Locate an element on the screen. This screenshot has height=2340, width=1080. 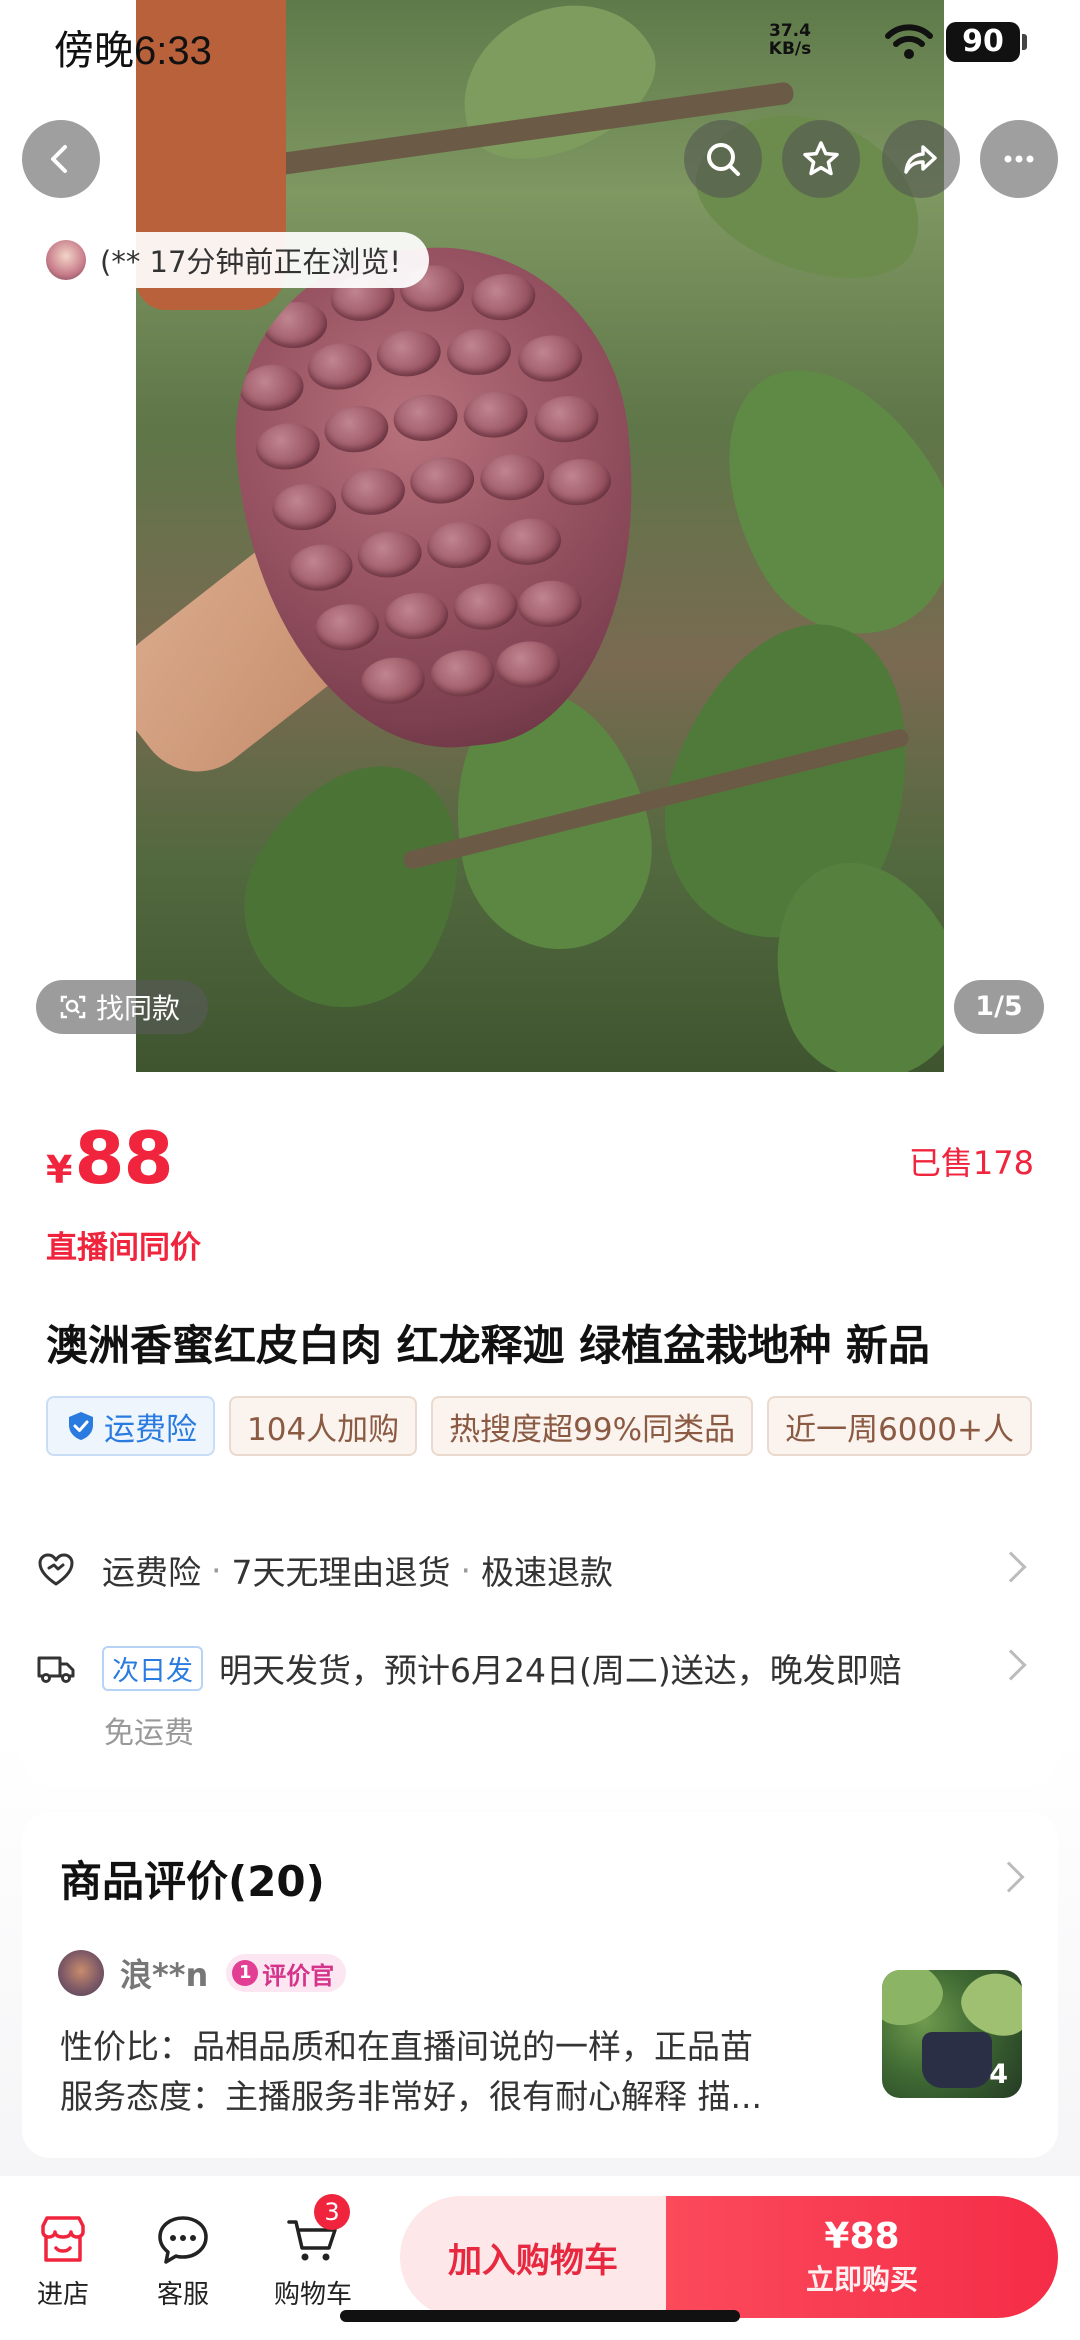
customer-service-button: 客服 is located at coordinates (183, 2261).